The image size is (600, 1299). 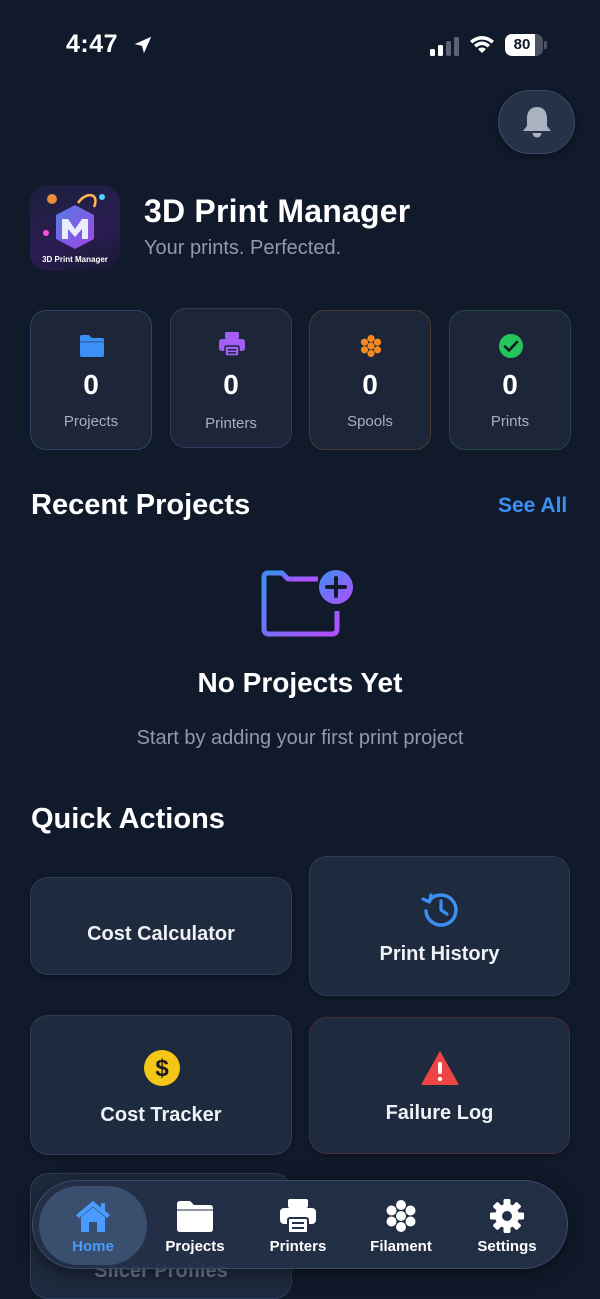 What do you see at coordinates (300, 682) in the screenshot?
I see `empty-state-title: No Projects Yet` at bounding box center [300, 682].